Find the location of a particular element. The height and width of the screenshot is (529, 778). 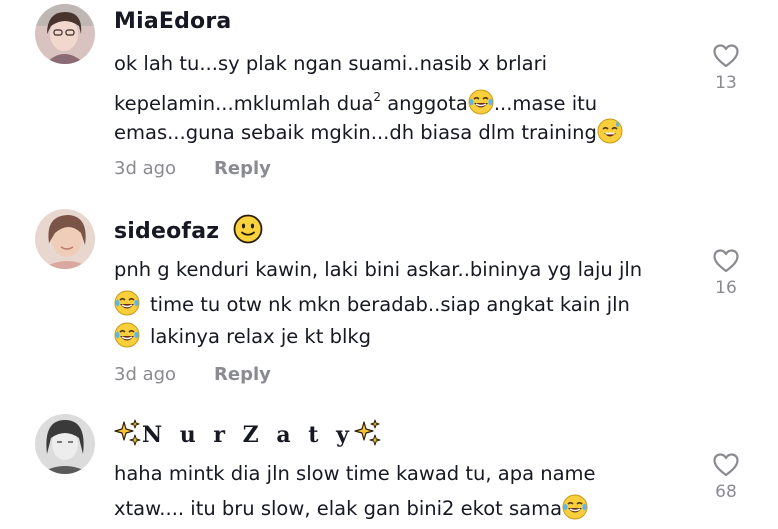

like-button: 16 is located at coordinates (726, 273).